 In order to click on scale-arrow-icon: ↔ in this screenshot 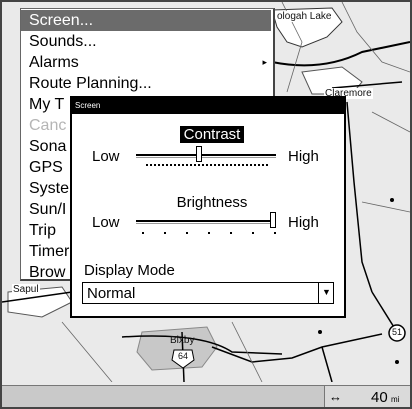, I will do `click(335, 396)`.